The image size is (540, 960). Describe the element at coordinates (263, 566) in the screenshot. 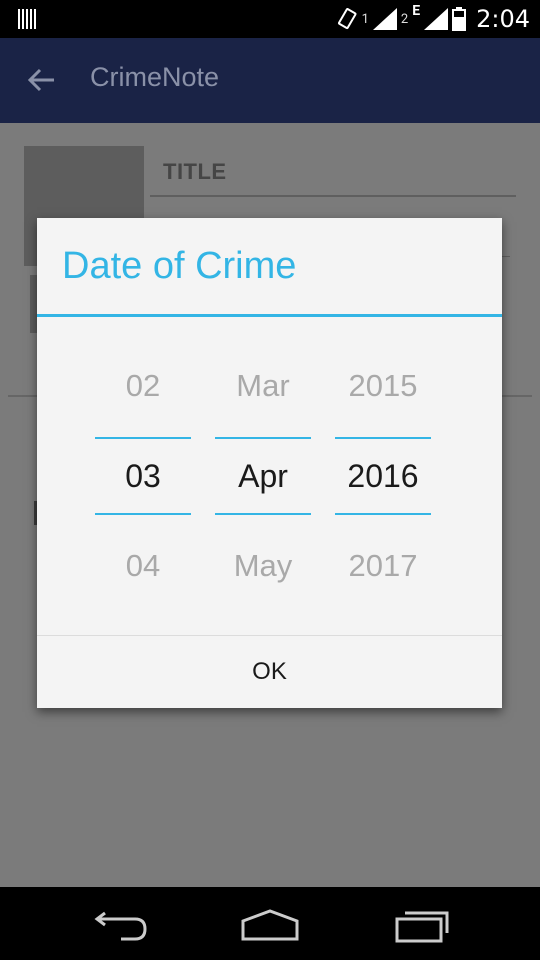

I see `month-next: May` at that location.